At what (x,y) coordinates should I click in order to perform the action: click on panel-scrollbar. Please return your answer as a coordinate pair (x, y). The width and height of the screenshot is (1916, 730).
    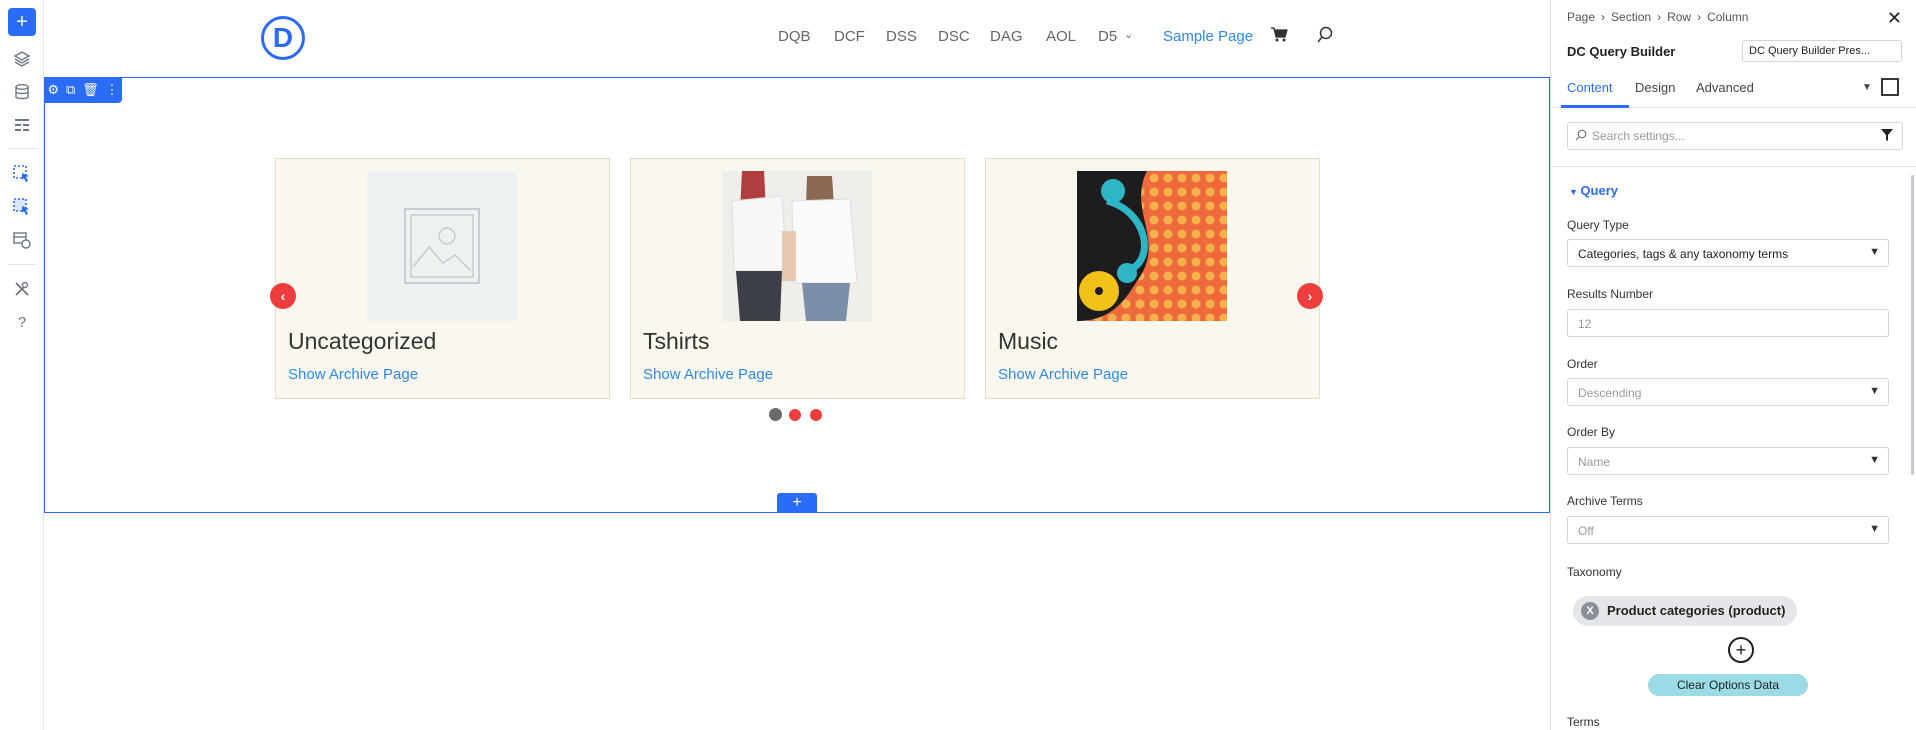
    Looking at the image, I should click on (1912, 325).